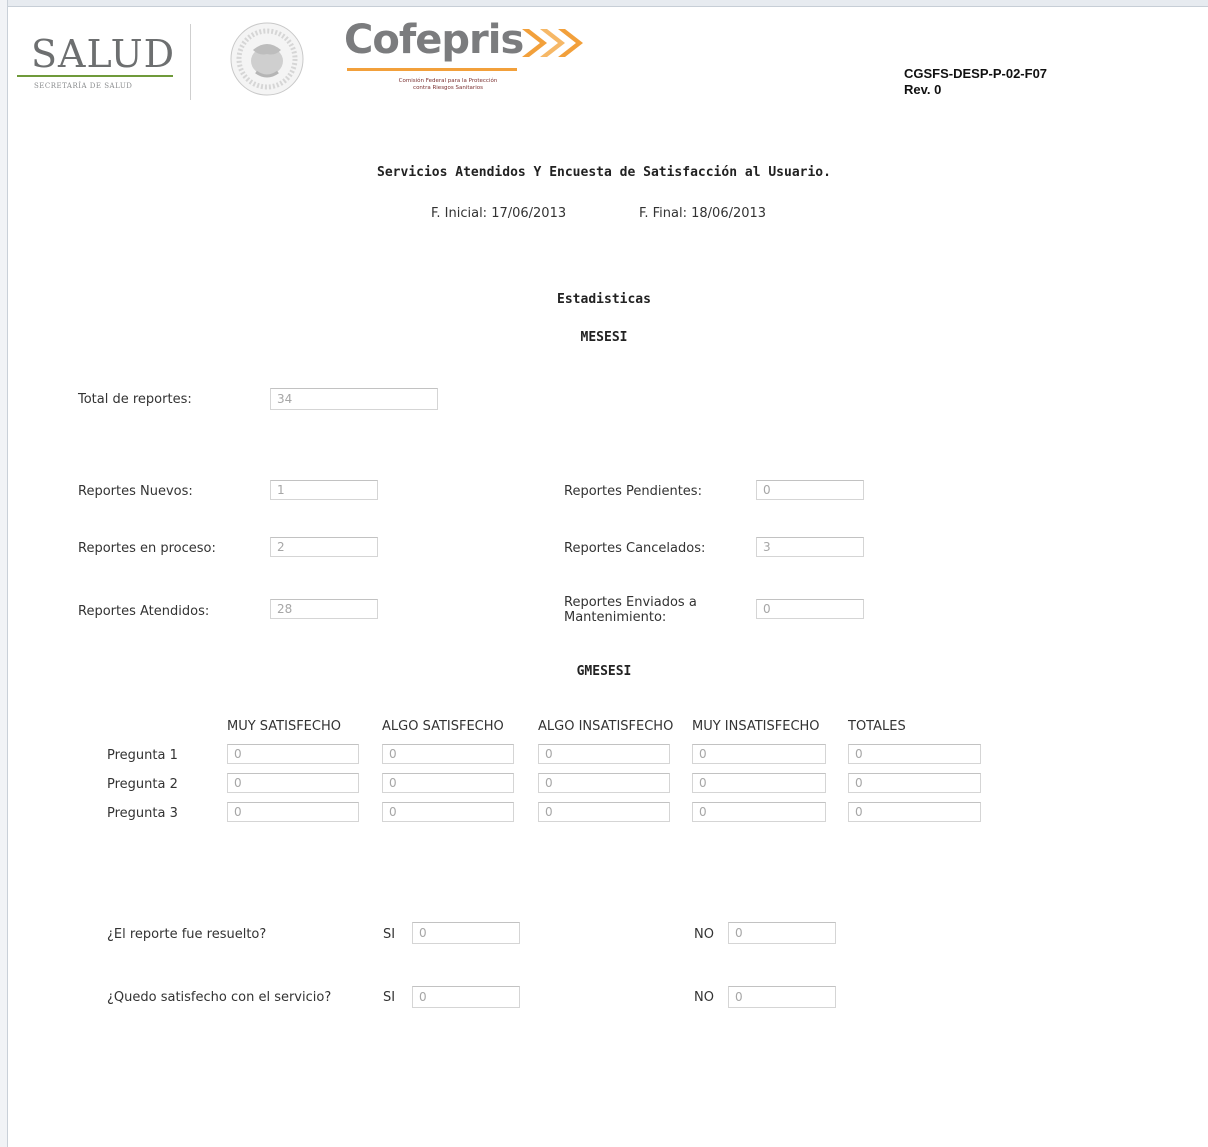 The image size is (1208, 1147). Describe the element at coordinates (389, 934) in the screenshot. I see `question-resolved-yes-label: SI` at that location.